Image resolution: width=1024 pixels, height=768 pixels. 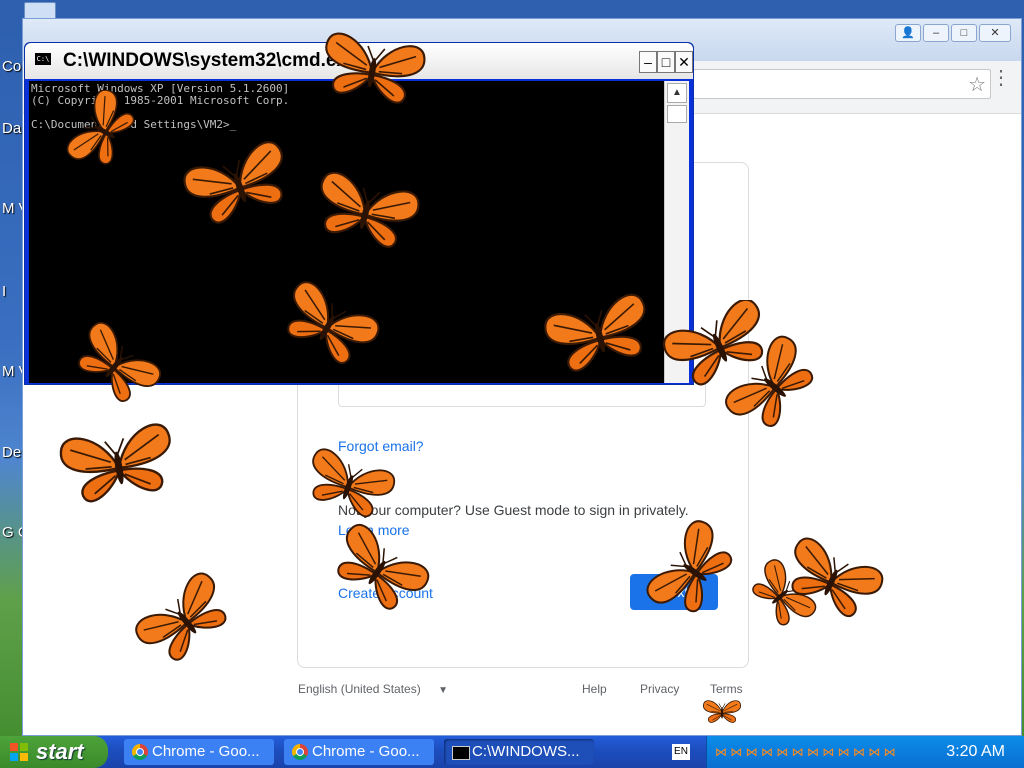 What do you see at coordinates (677, 93) in the screenshot?
I see `scroll-up-arrow-icon: ▲` at bounding box center [677, 93].